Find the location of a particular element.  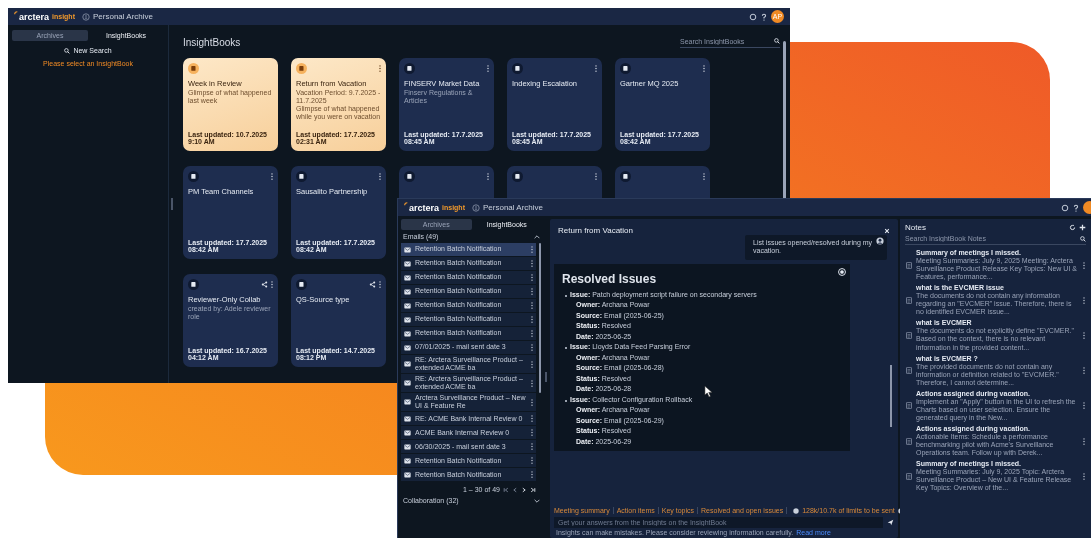

previous-page-icon is located at coordinates (515, 489).